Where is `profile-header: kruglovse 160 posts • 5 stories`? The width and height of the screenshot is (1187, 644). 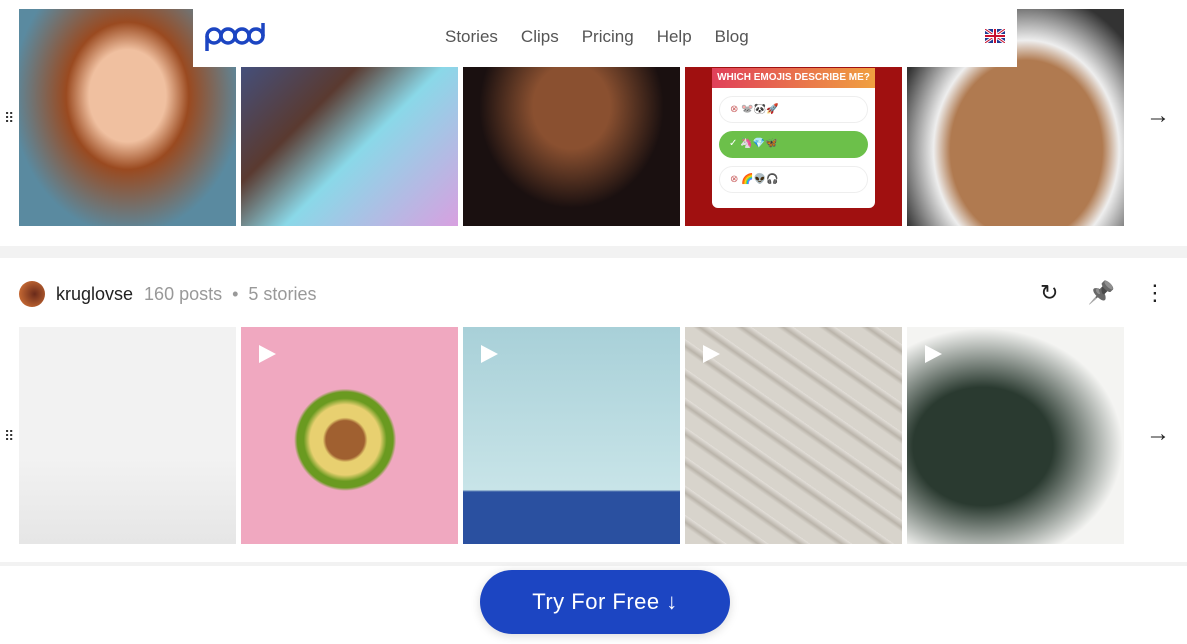 profile-header: kruglovse 160 posts • 5 stories is located at coordinates (167, 294).